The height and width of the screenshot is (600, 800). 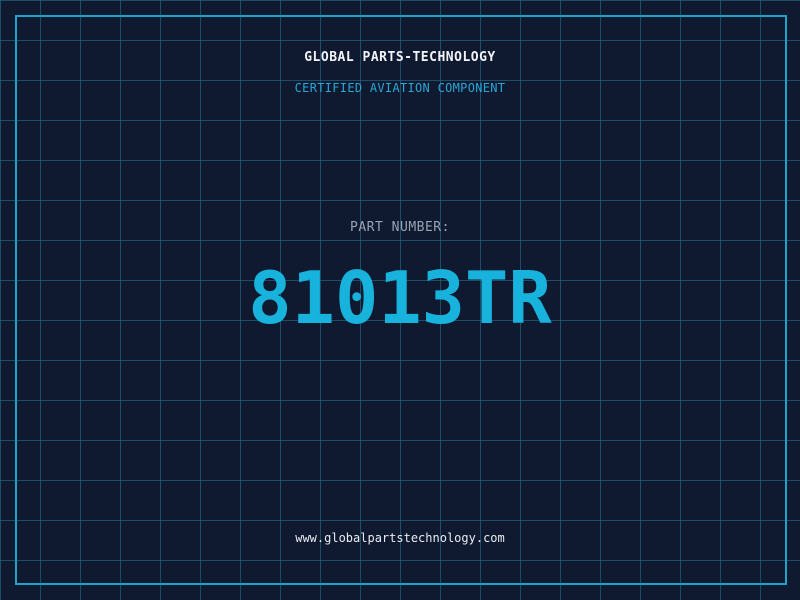 I want to click on part-number-value: 81013TR, so click(x=400, y=298).